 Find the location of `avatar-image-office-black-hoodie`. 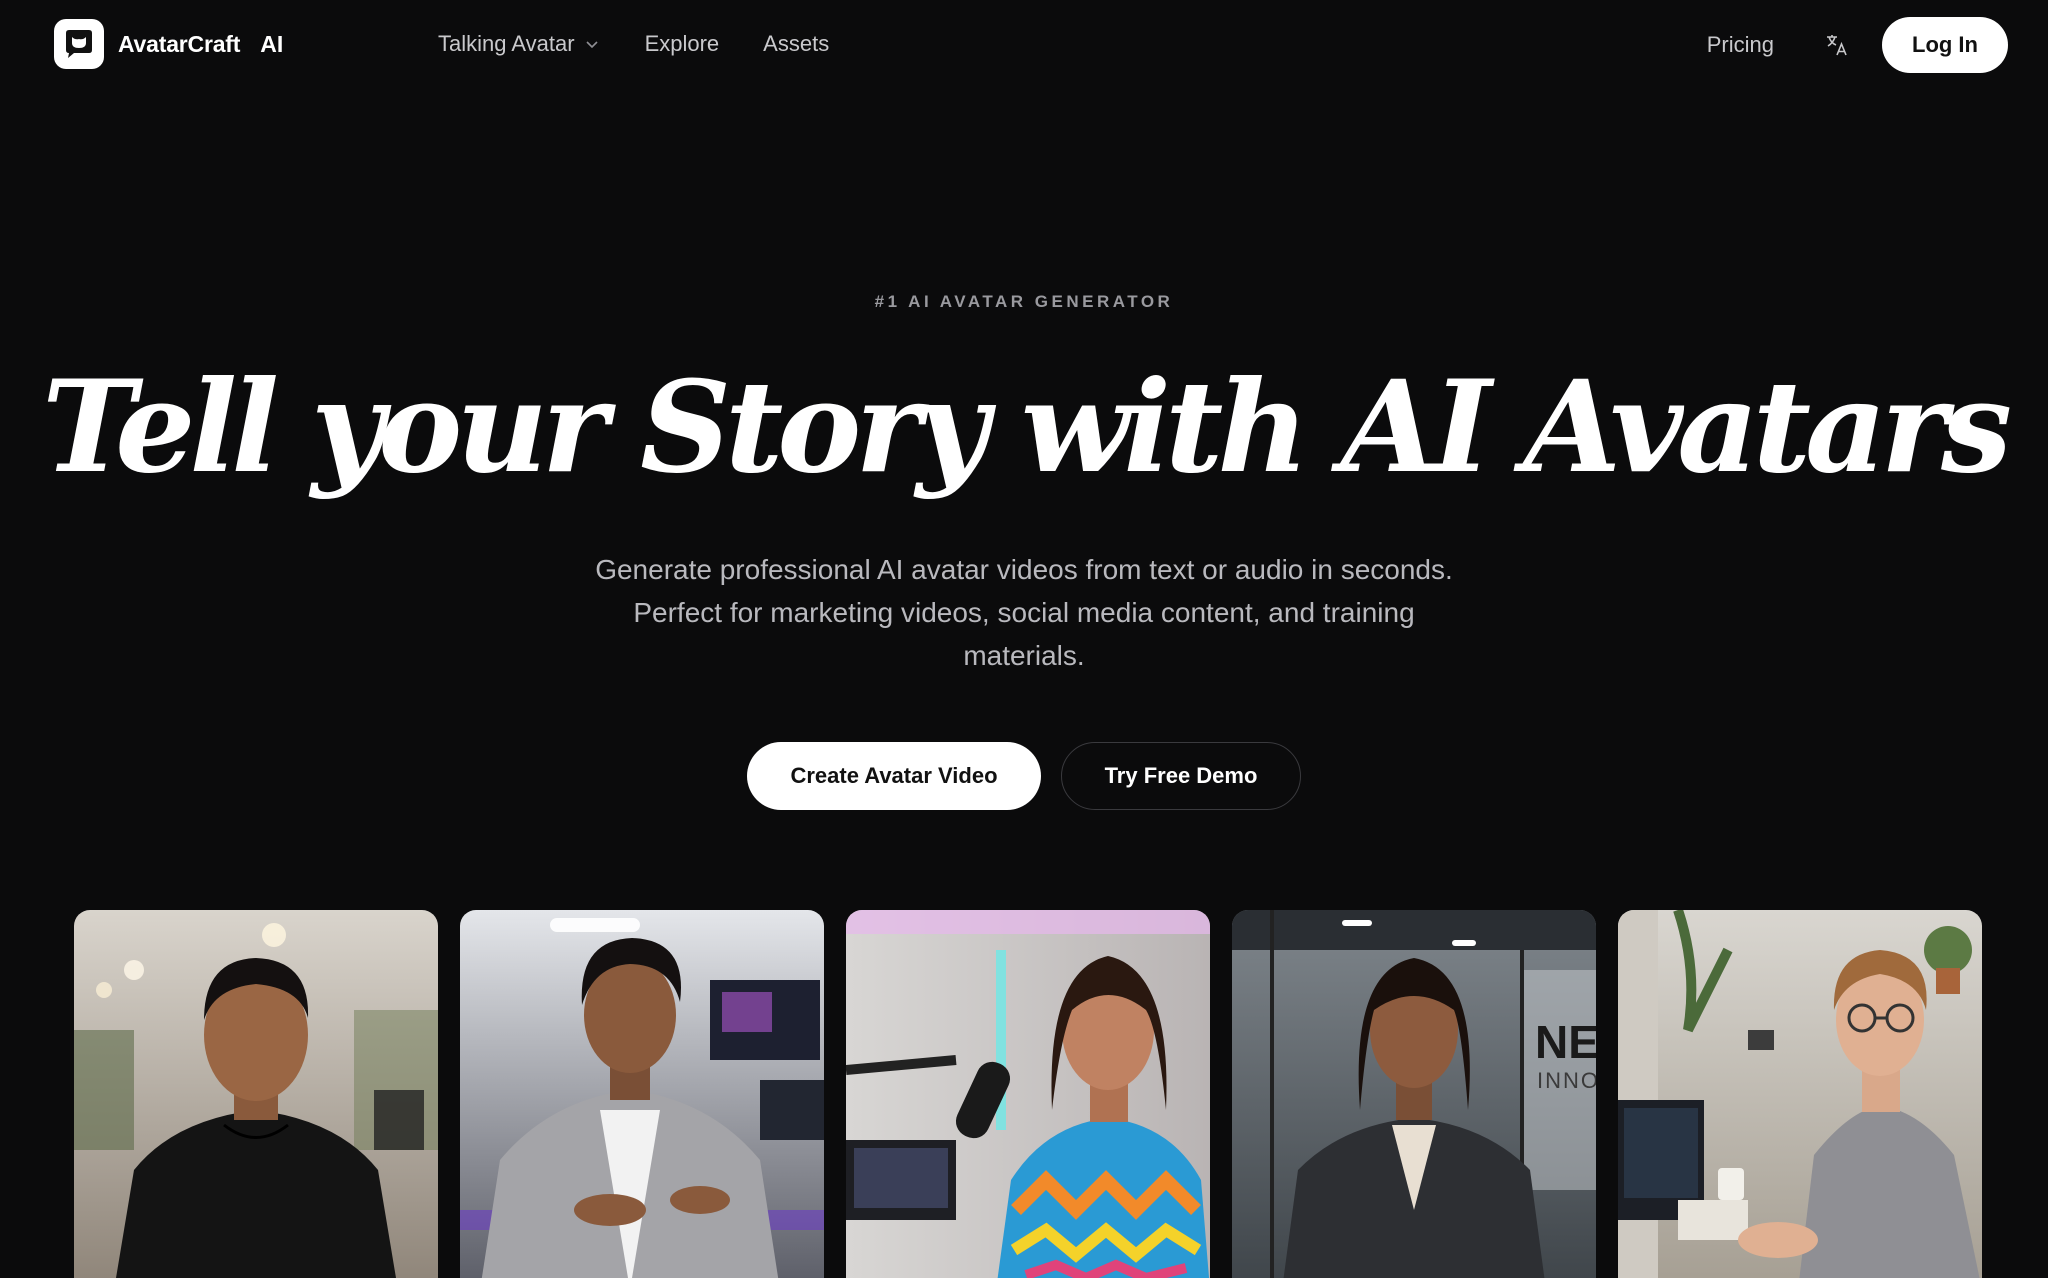

avatar-image-office-black-hoodie is located at coordinates (256, 1094).